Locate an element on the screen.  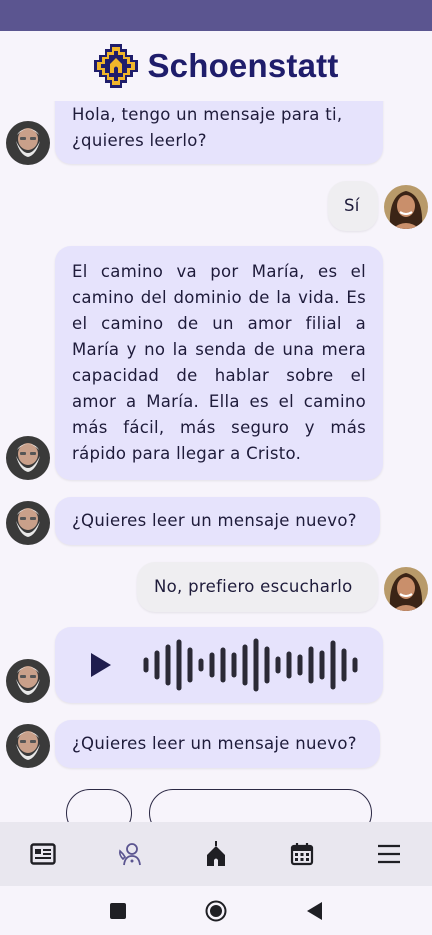
schoenstatt-shrine-logo-icon is located at coordinates (116, 66).